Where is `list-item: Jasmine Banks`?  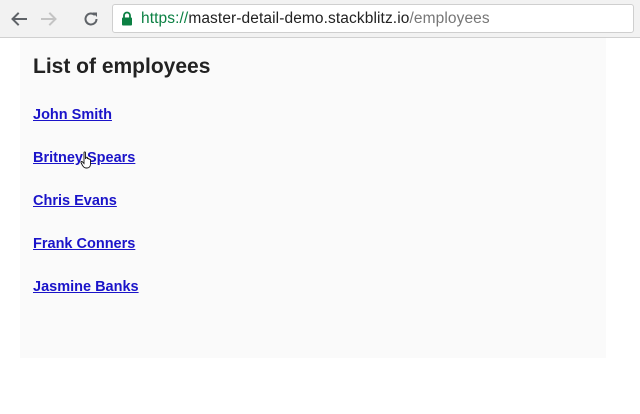
list-item: Jasmine Banks is located at coordinates (86, 299).